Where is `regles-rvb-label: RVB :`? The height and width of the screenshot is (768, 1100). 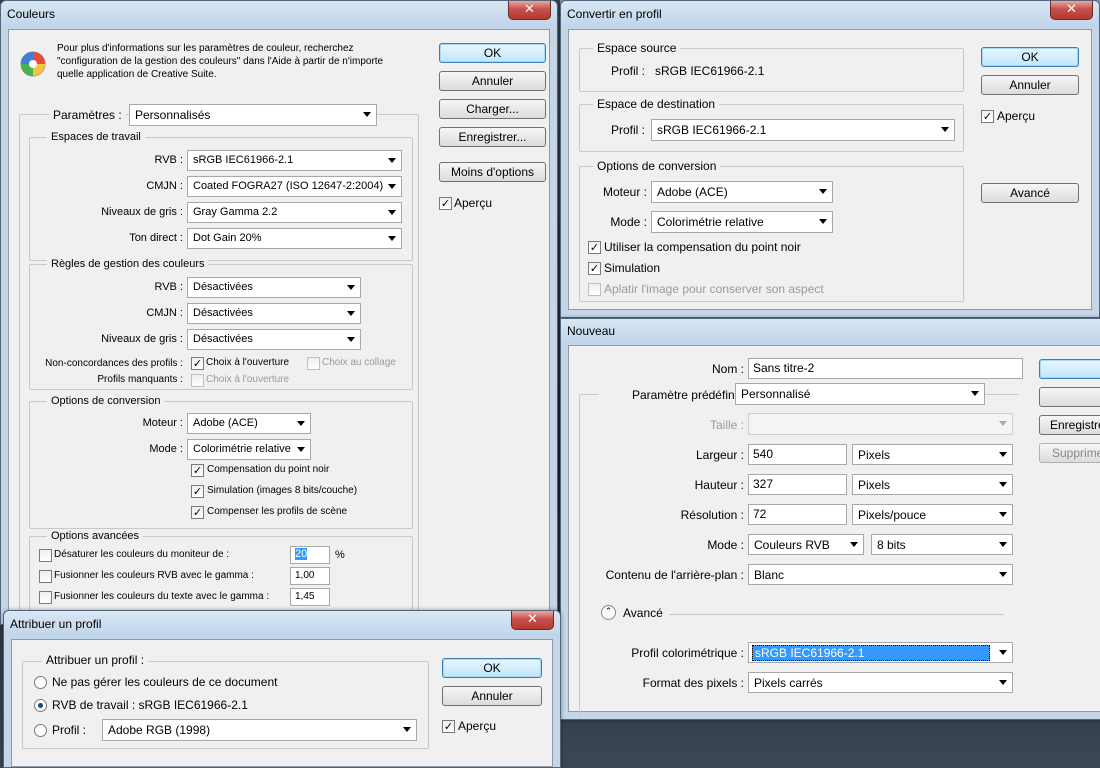
regles-rvb-label: RVB : is located at coordinates (168, 287).